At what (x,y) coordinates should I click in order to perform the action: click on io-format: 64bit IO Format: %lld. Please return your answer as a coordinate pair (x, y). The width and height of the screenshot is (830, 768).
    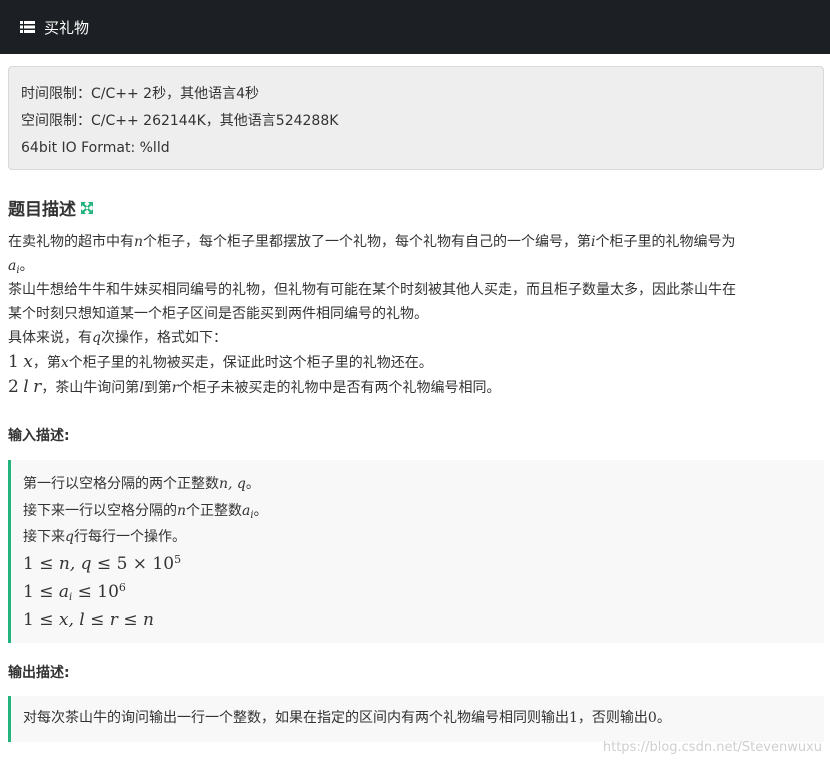
    Looking at the image, I should click on (95, 148).